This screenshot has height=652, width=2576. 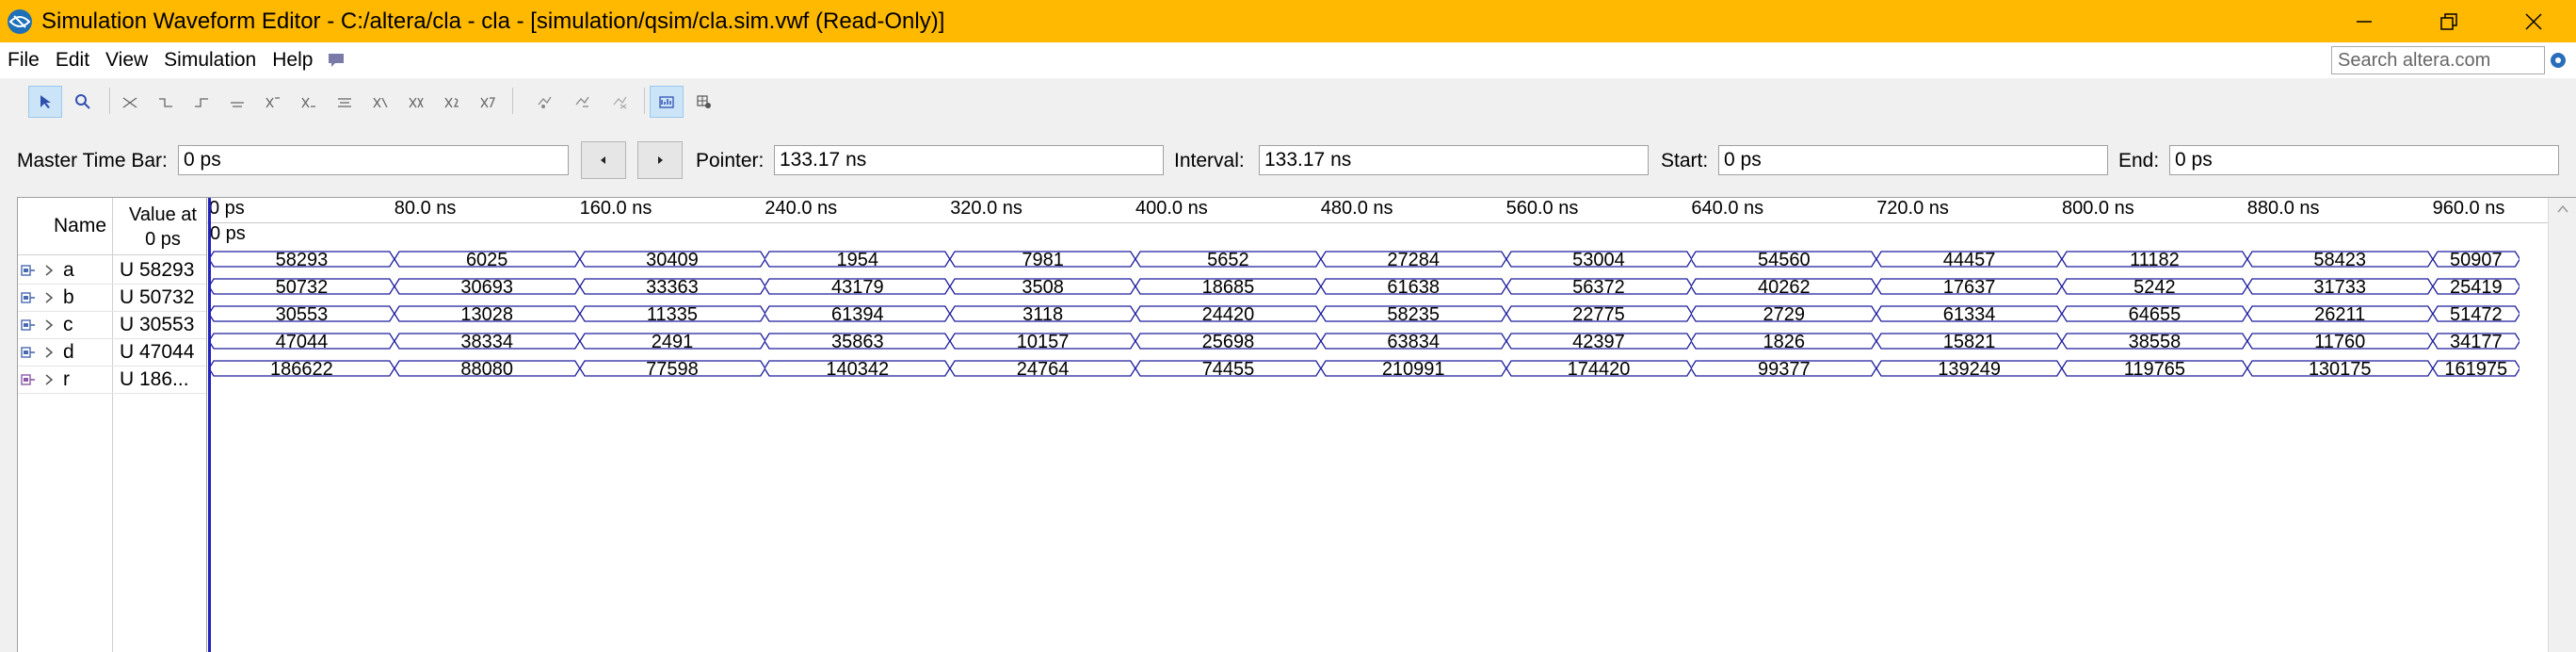 What do you see at coordinates (603, 160) in the screenshot?
I see `previous-transition-button` at bounding box center [603, 160].